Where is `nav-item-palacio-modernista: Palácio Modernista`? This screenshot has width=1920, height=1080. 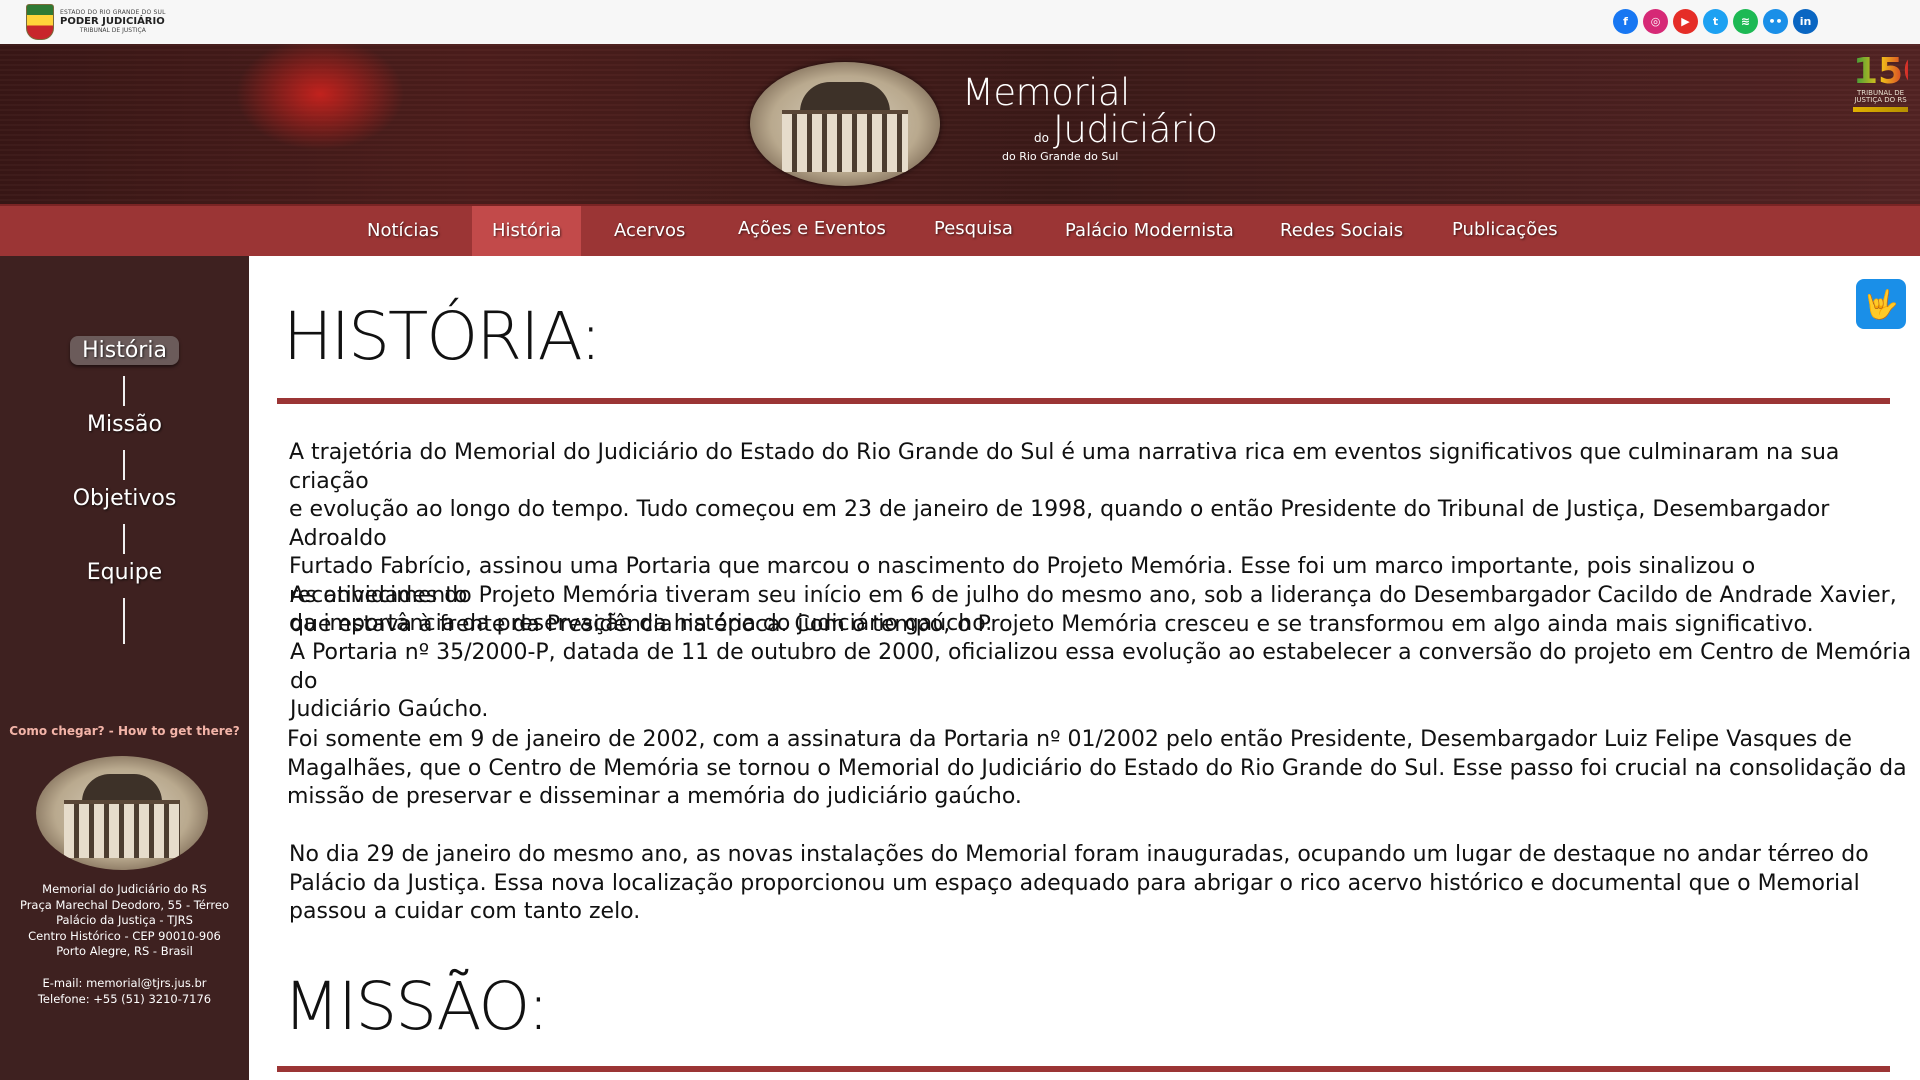
nav-item-palacio-modernista: Palácio Modernista is located at coordinates (1149, 231).